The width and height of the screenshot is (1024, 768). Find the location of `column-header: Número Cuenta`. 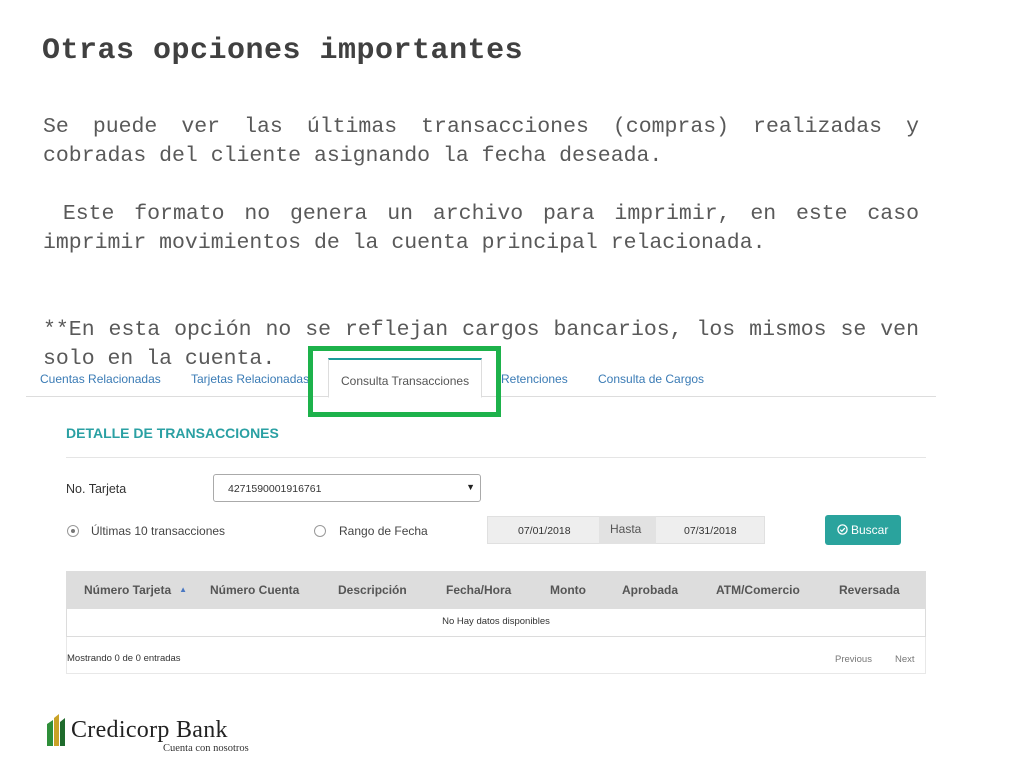

column-header: Número Cuenta is located at coordinates (254, 590).